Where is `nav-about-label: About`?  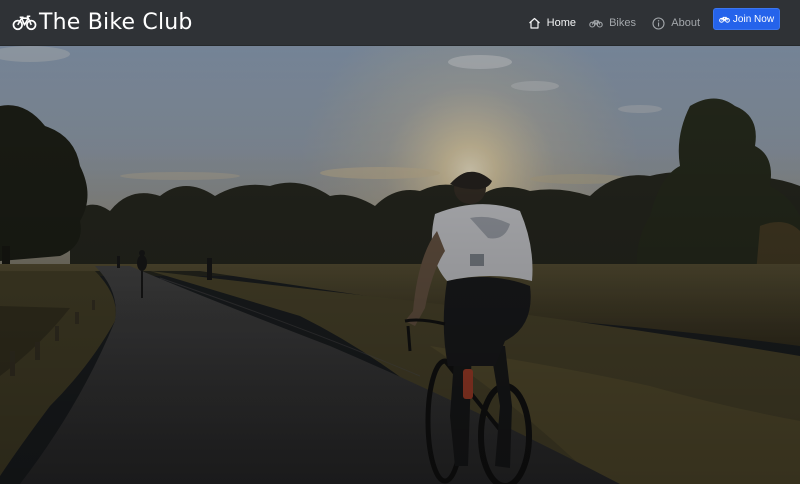 nav-about-label: About is located at coordinates (685, 23).